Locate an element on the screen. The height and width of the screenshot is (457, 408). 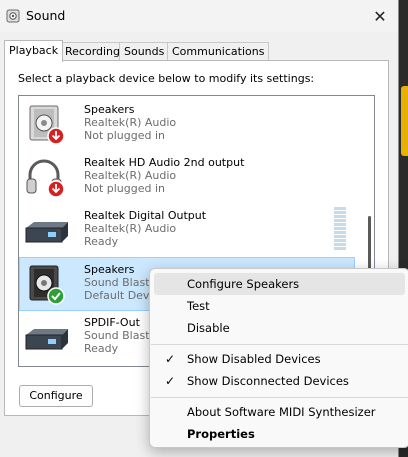
default-device-check-icon is located at coordinates (56, 296).